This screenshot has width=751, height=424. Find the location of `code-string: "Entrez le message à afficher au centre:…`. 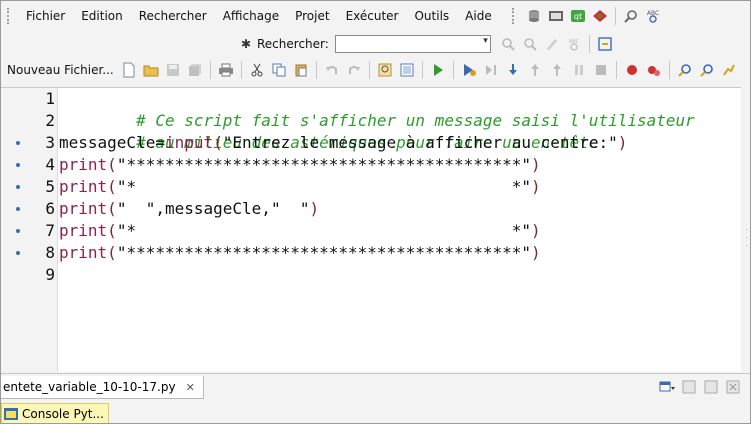

code-string: "Entrez le message à afficher au centre:… is located at coordinates (420, 142).